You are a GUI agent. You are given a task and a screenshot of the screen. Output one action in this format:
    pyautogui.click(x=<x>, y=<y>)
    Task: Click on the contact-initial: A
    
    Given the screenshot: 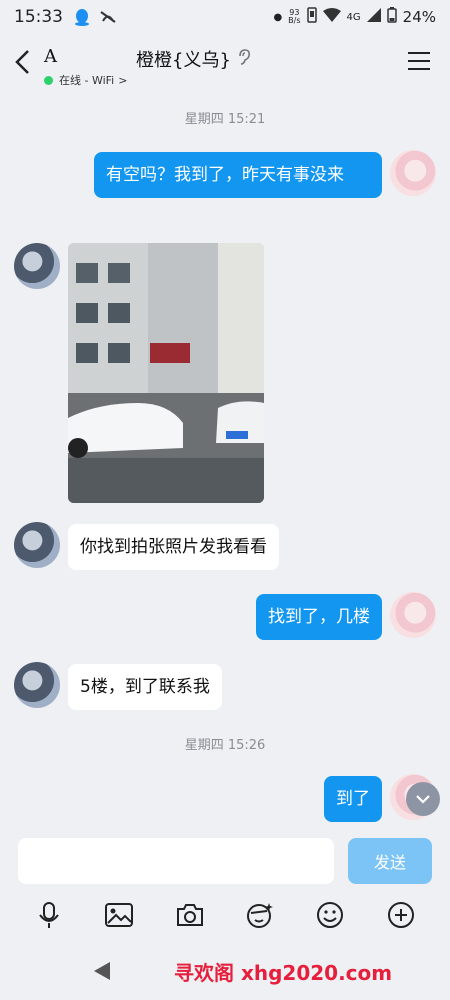 What is the action you would take?
    pyautogui.click(x=50, y=56)
    